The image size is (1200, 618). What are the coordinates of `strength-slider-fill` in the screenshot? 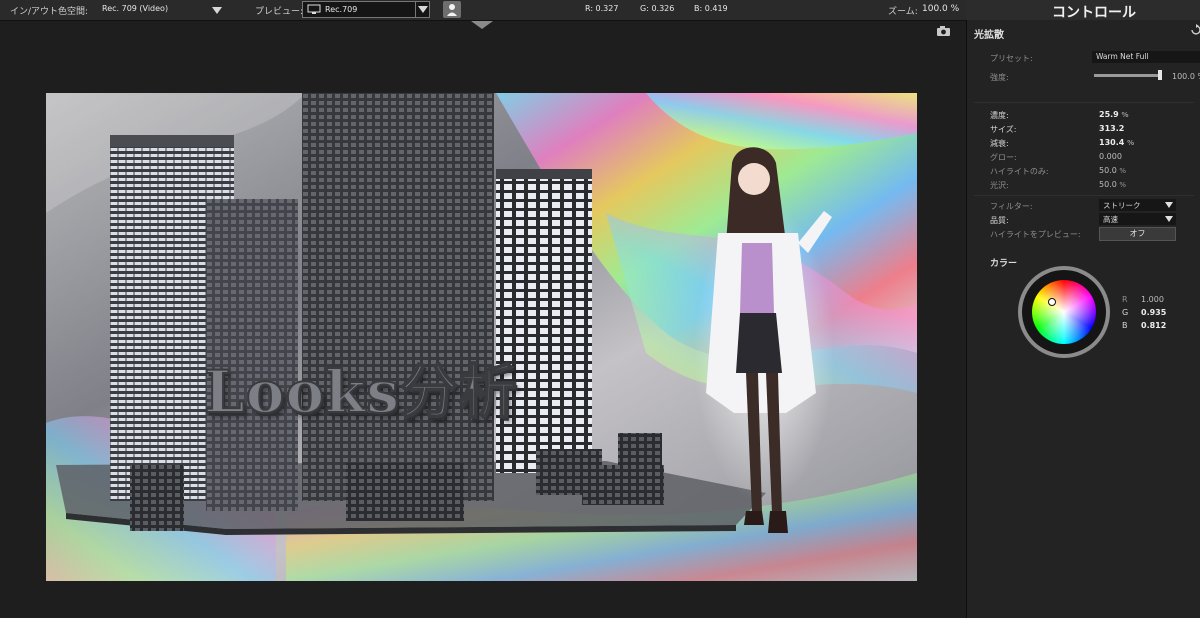 It's located at (1128, 75).